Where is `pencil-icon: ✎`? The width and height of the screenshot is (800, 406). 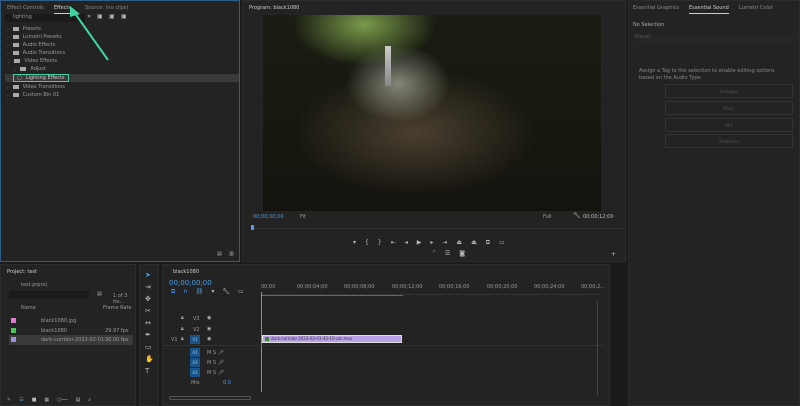 pencil-icon: ✎ is located at coordinates (9, 400).